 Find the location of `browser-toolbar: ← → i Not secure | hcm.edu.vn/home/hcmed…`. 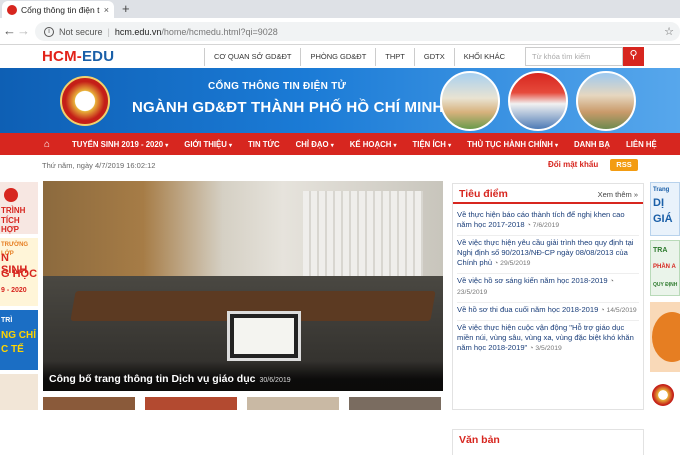

browser-toolbar: ← → i Not secure | hcm.edu.vn/home/hcmed… is located at coordinates (340, 31).